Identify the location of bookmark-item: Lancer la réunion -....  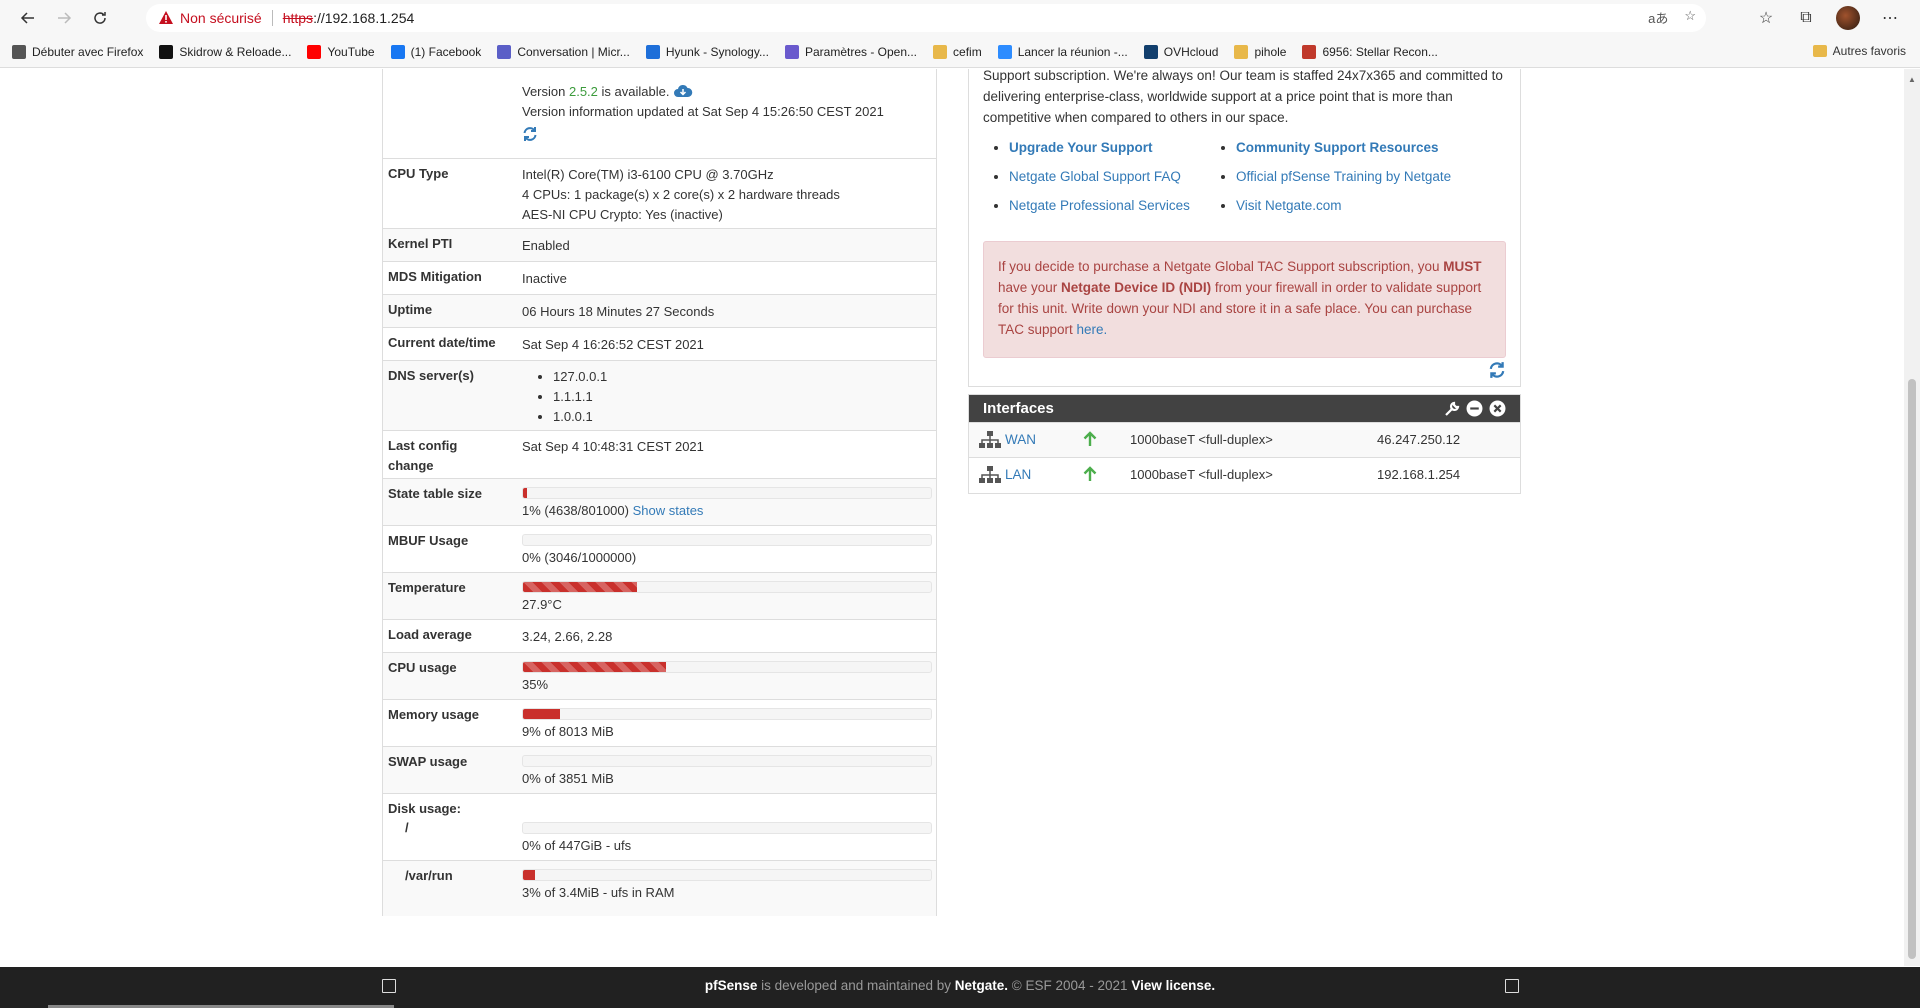
(1062, 51).